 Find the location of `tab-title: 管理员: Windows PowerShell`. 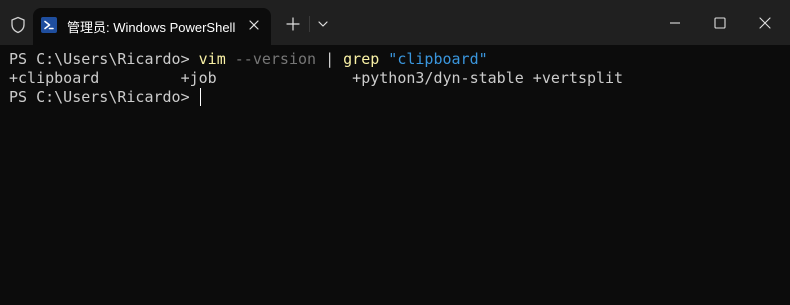

tab-title: 管理员: Windows PowerShell is located at coordinates (151, 27).